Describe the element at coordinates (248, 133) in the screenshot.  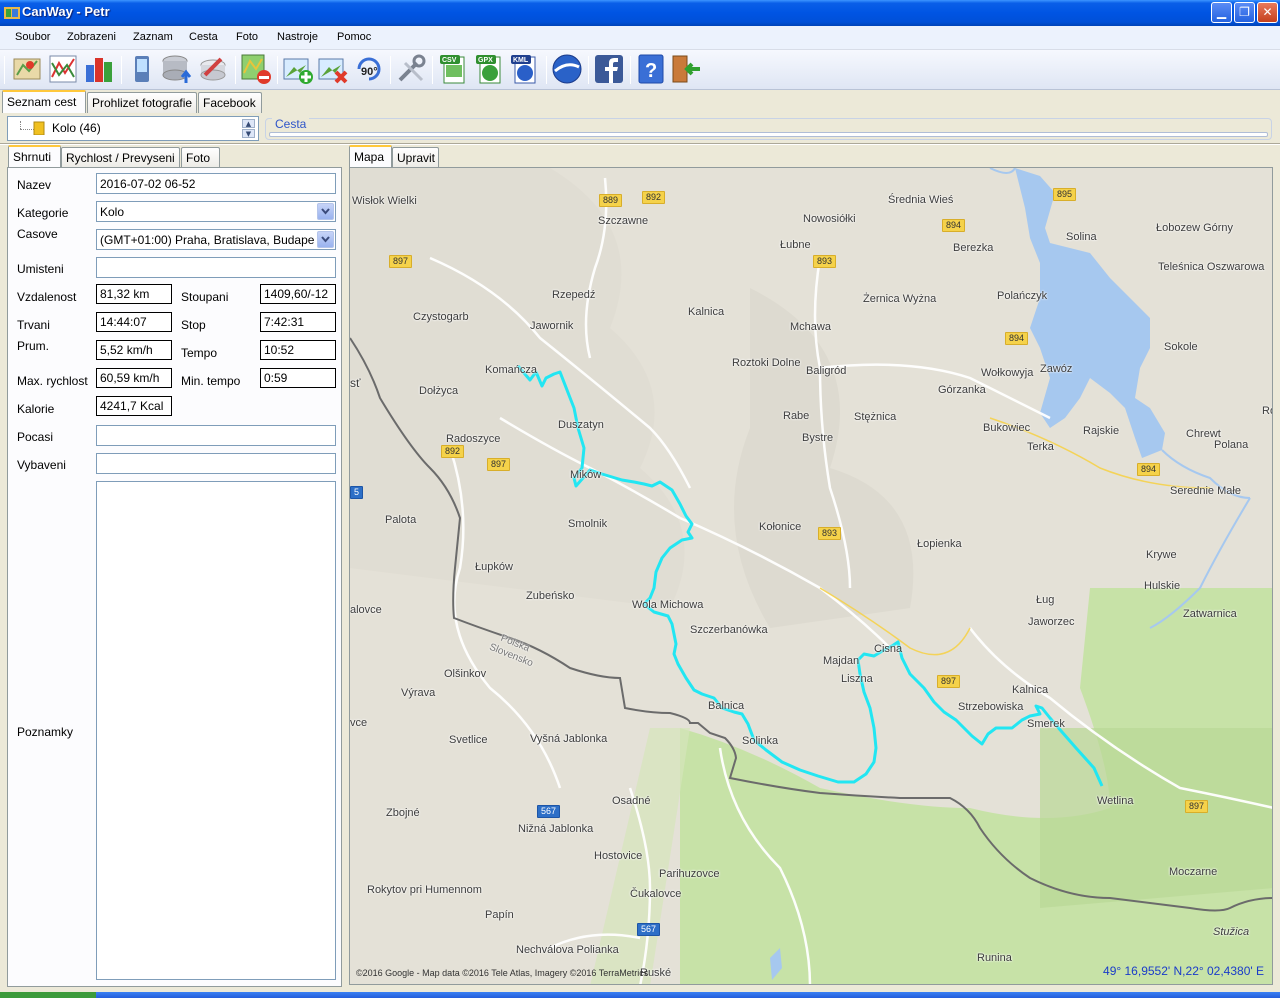
I see `scroll-down-button: ▼` at that location.